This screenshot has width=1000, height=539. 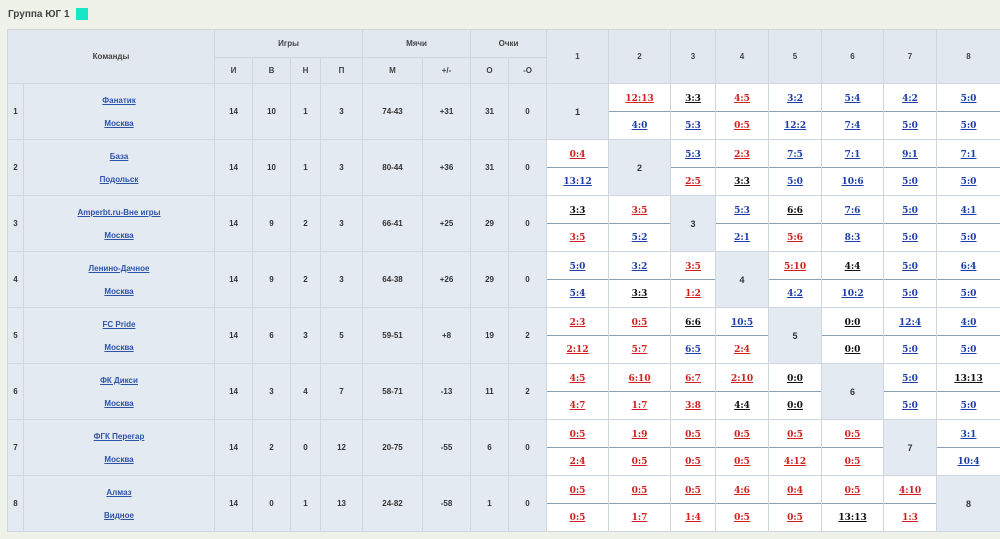 I want to click on match-score-link: 5:2, so click(x=640, y=238).